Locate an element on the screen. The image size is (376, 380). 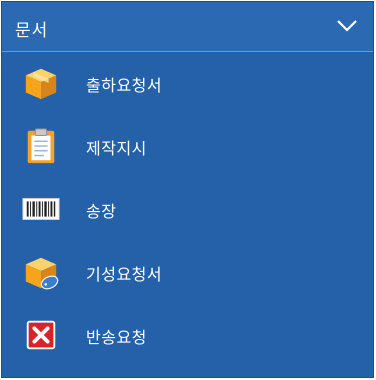
close-icon is located at coordinates (41, 335).